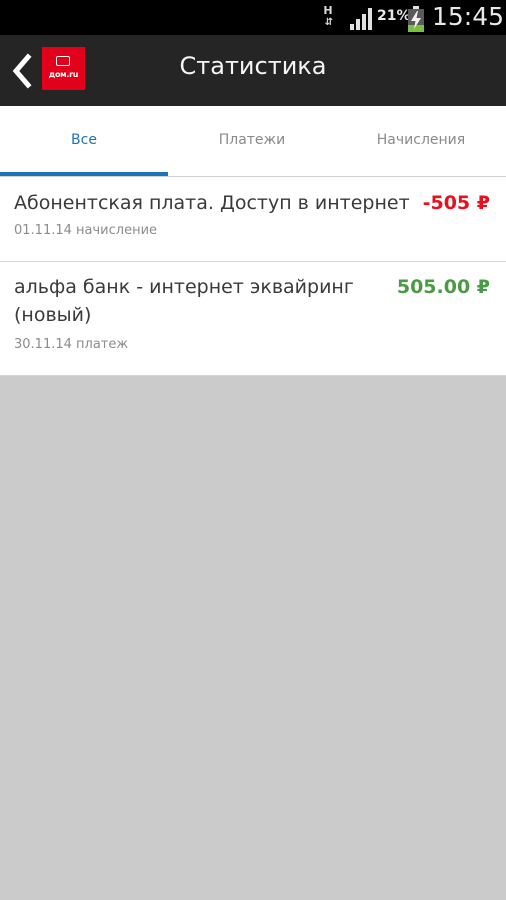  What do you see at coordinates (84, 141) in the screenshot?
I see `tab-all: Все` at bounding box center [84, 141].